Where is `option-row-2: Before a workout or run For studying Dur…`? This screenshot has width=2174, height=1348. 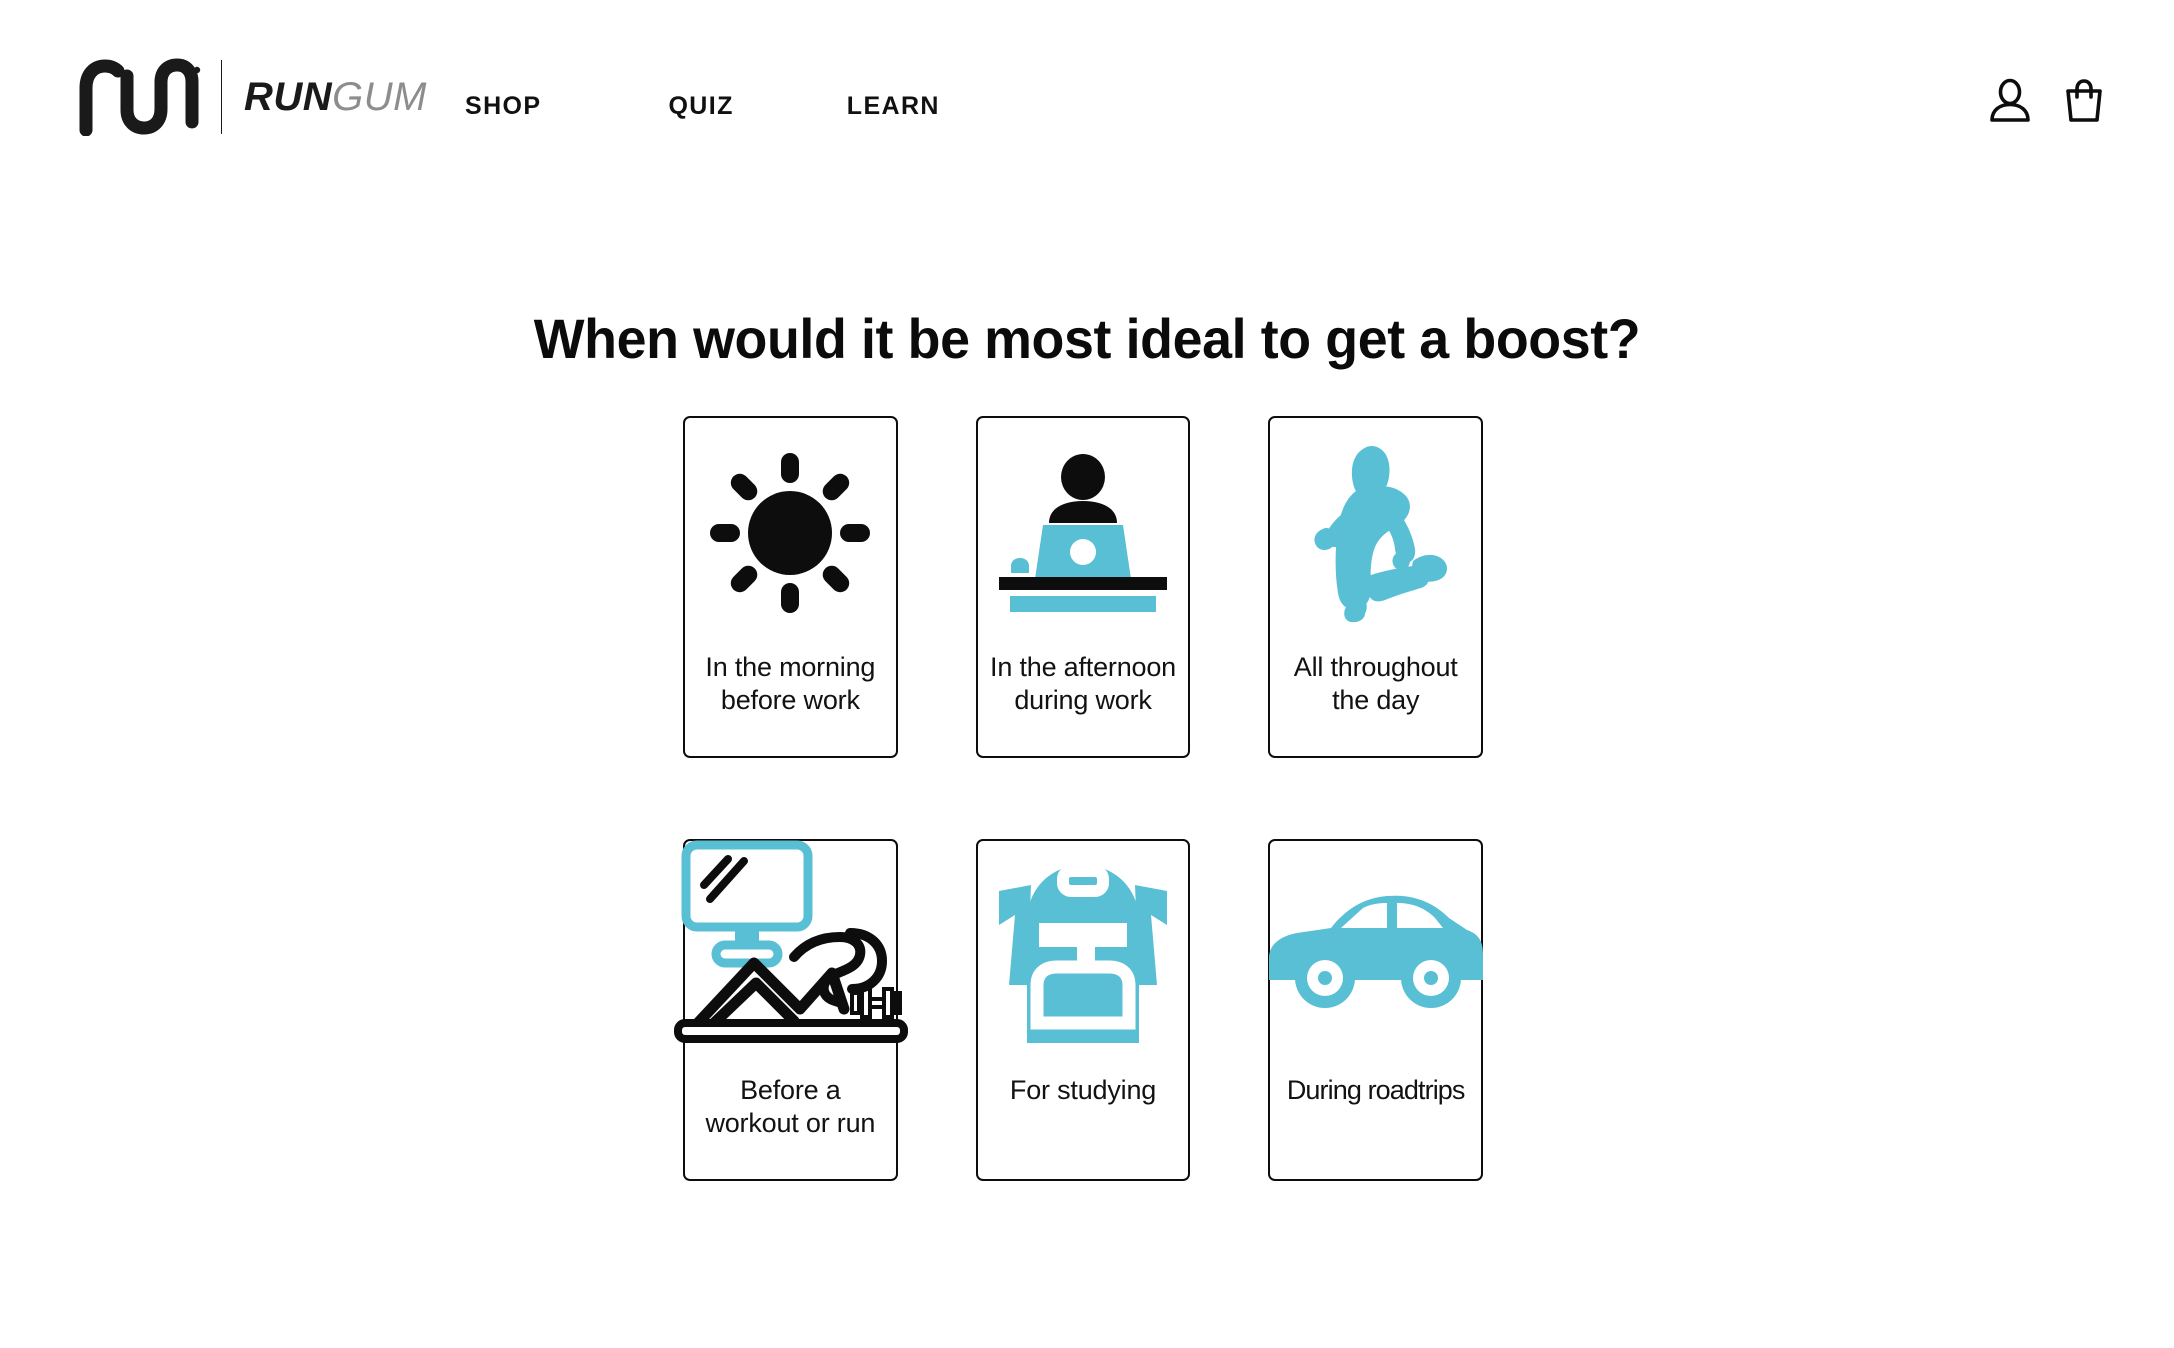
option-row-2: Before a workout or run For studying Dur… is located at coordinates (1079, 1010).